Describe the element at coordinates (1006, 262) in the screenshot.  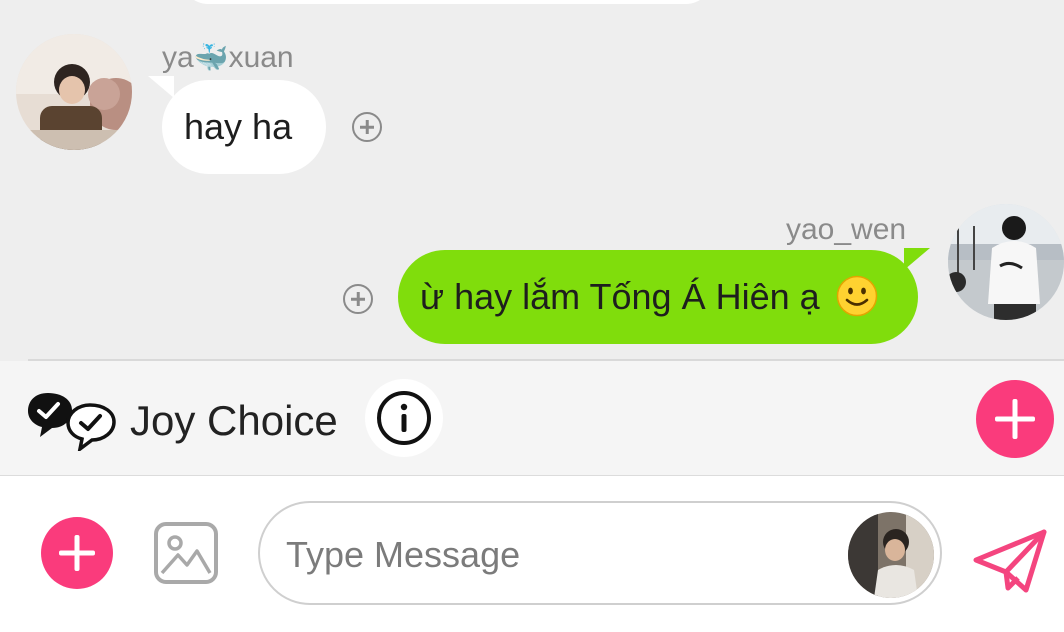
I see `sender-avatar-yaowen` at that location.